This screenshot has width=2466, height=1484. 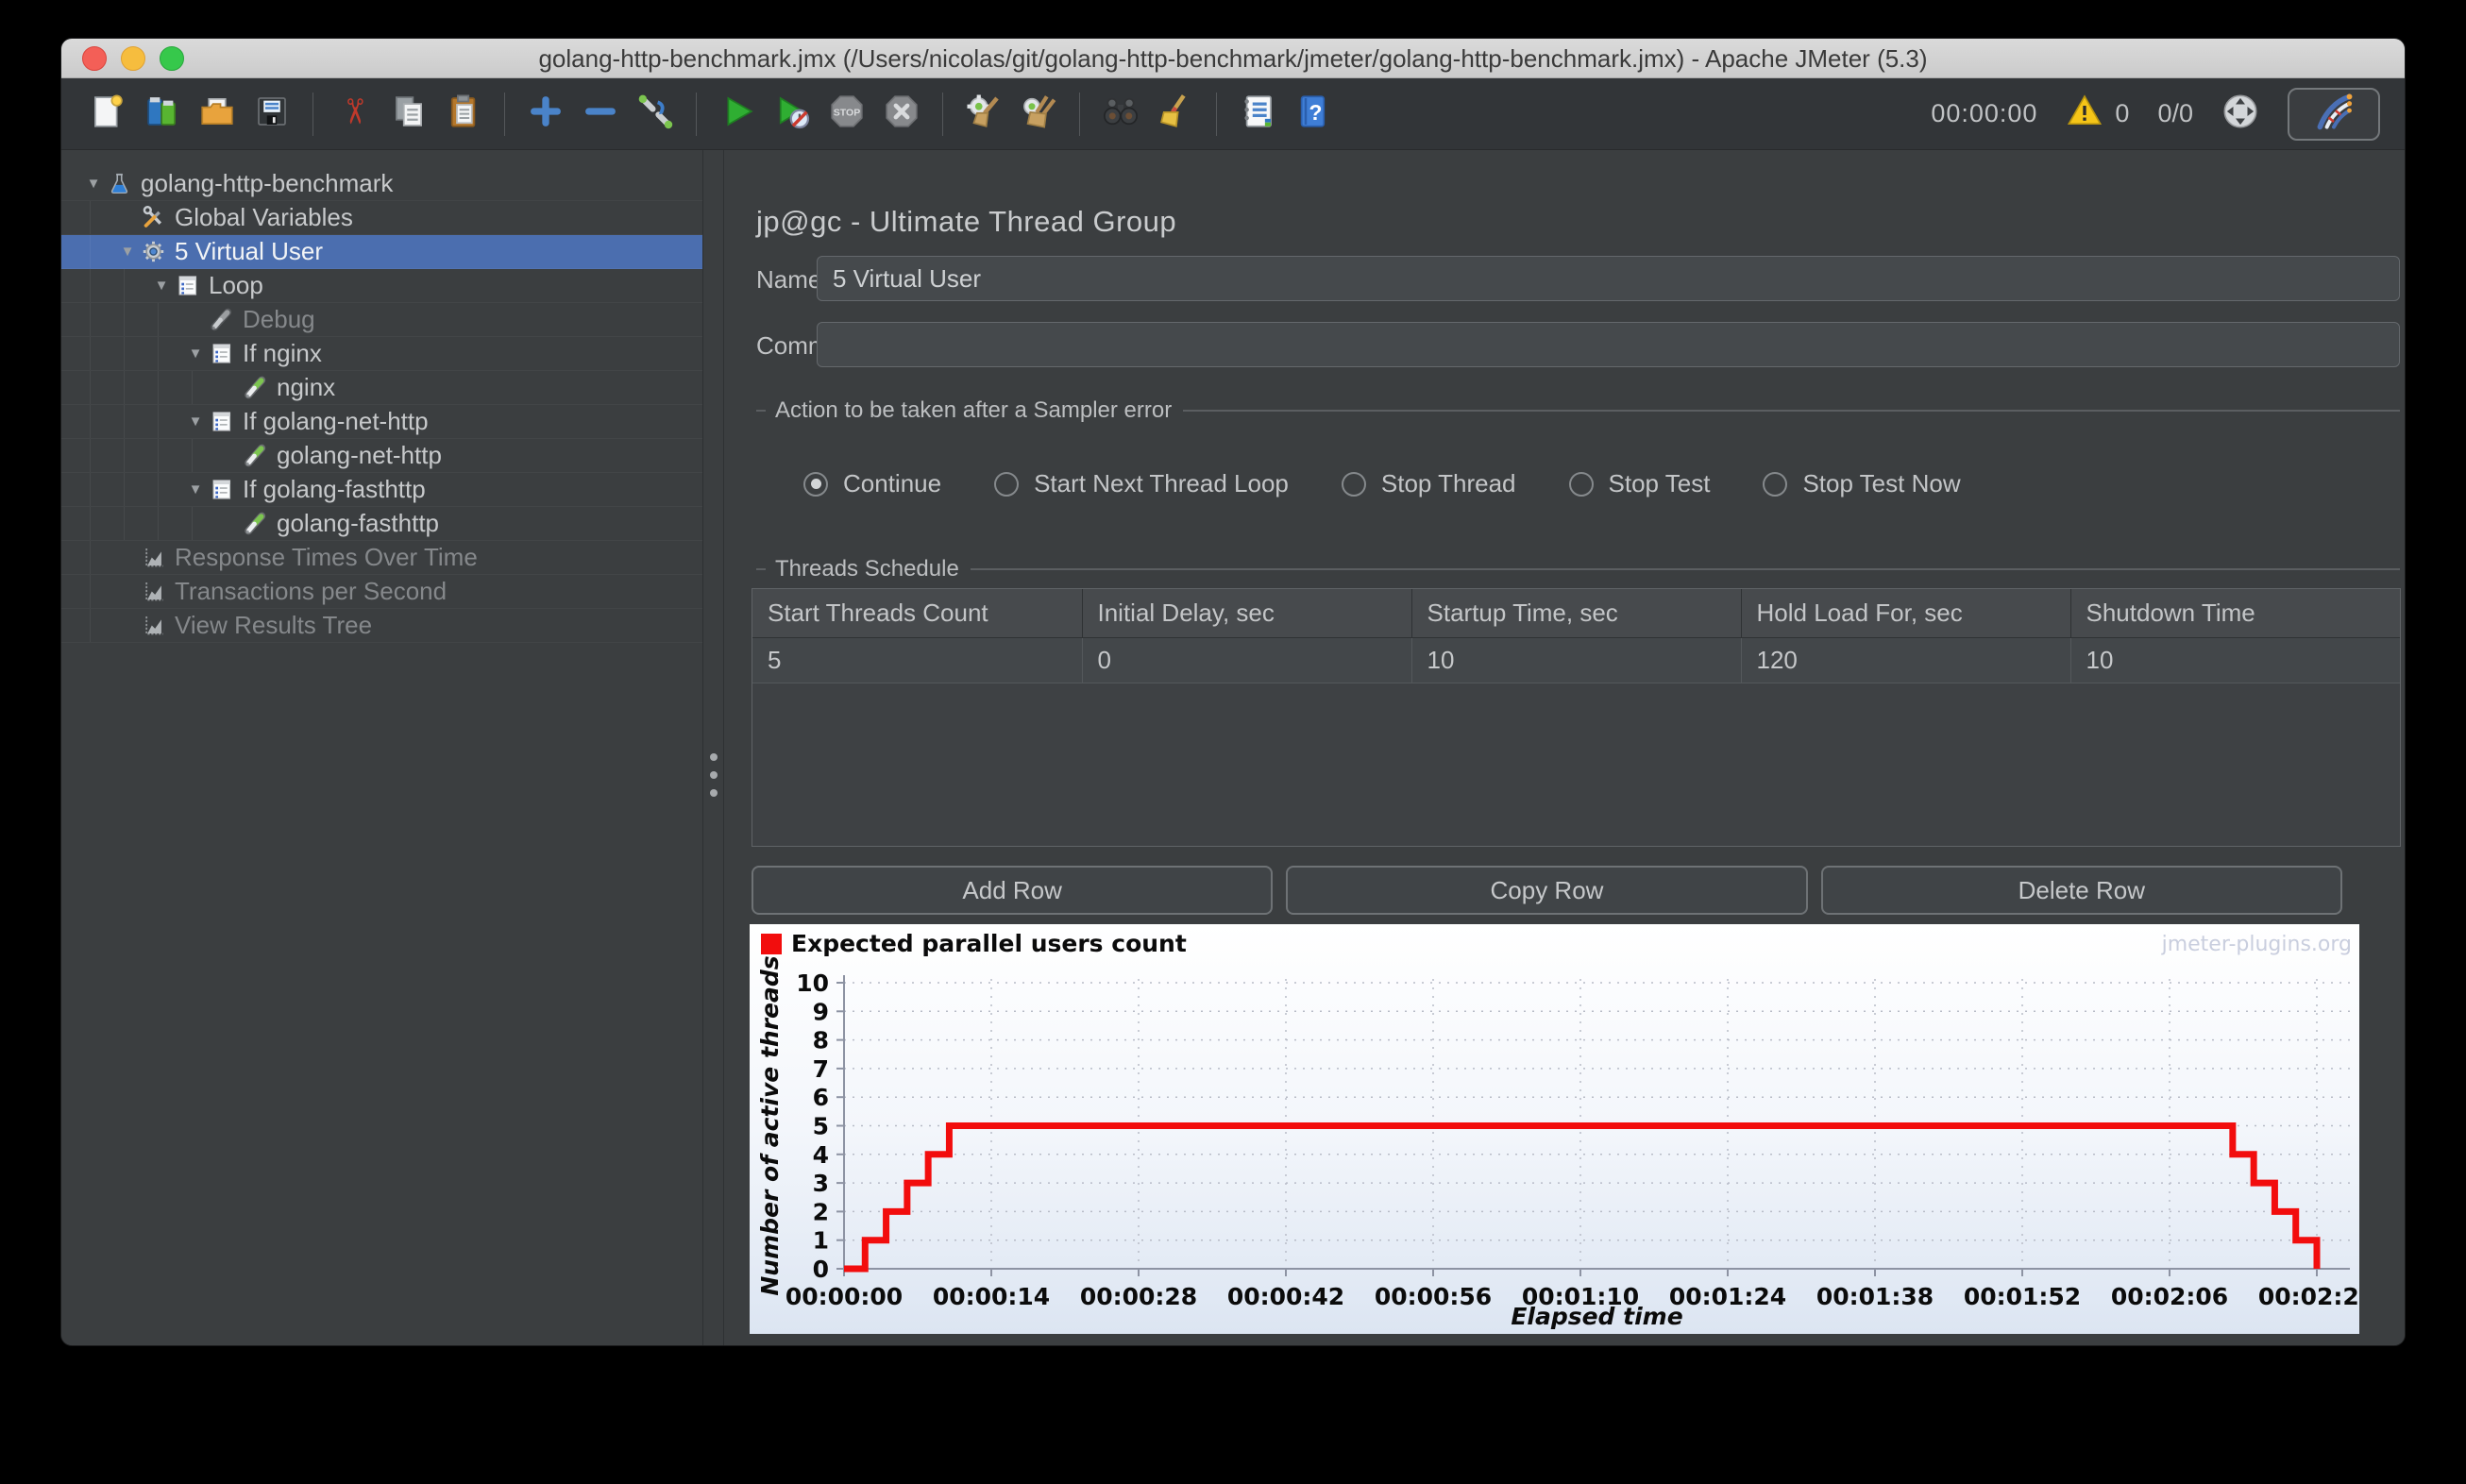 I want to click on tree-item-if-nginx: ▼ If nginx, so click(x=381, y=354).